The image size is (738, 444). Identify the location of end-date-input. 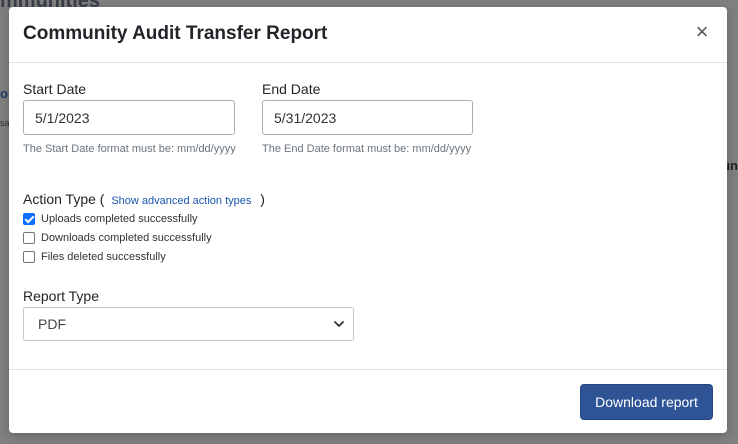
(367, 117).